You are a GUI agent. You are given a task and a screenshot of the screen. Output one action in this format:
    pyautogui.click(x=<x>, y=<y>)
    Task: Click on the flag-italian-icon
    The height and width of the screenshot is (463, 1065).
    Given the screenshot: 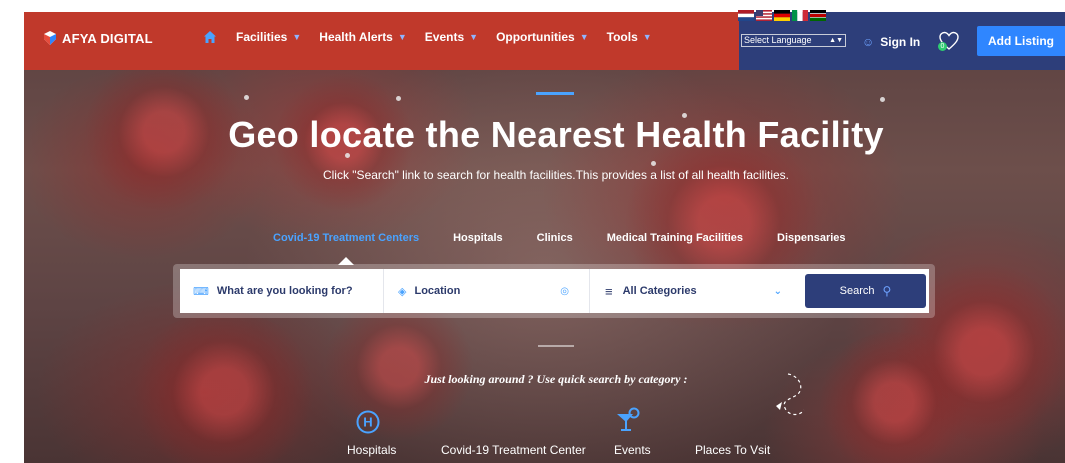 What is the action you would take?
    pyautogui.click(x=800, y=15)
    